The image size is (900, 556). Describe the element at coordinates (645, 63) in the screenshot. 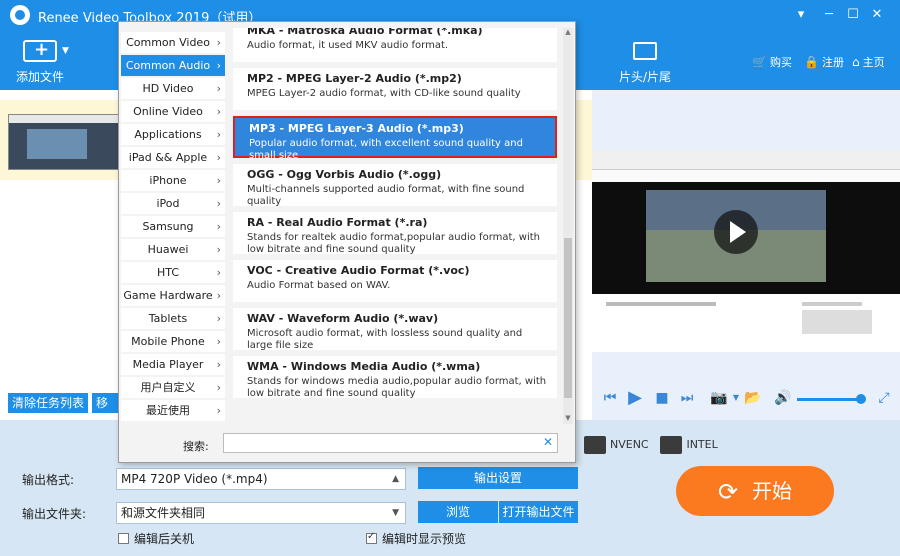

I see `head-tail-button: 片头/片尾` at that location.